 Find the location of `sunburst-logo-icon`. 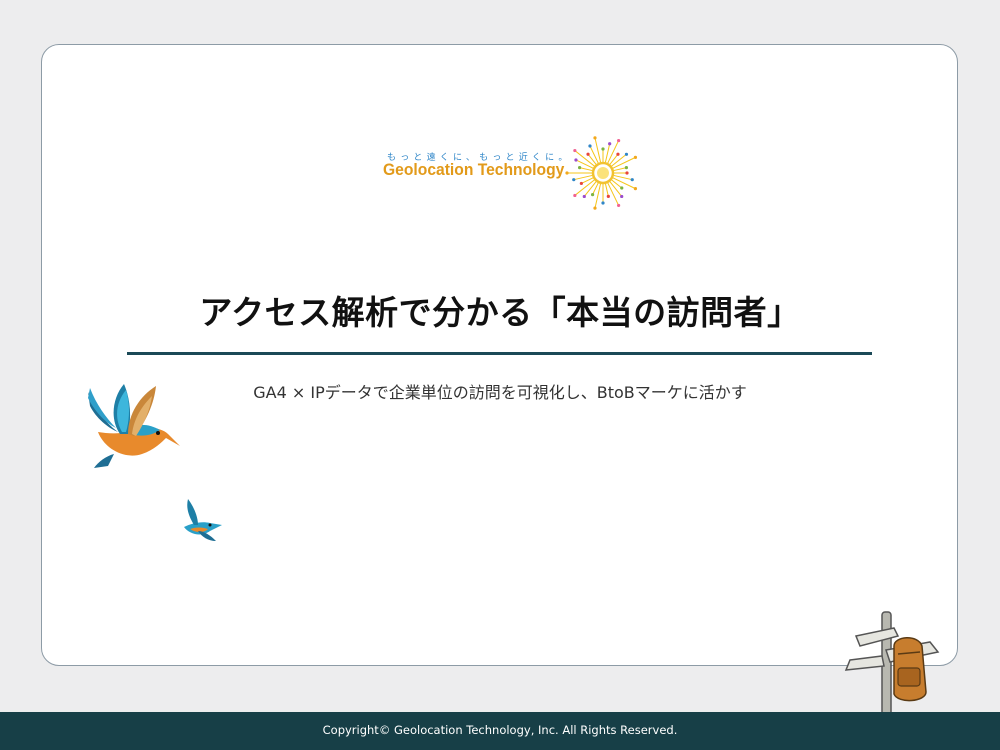

sunburst-logo-icon is located at coordinates (601, 173).